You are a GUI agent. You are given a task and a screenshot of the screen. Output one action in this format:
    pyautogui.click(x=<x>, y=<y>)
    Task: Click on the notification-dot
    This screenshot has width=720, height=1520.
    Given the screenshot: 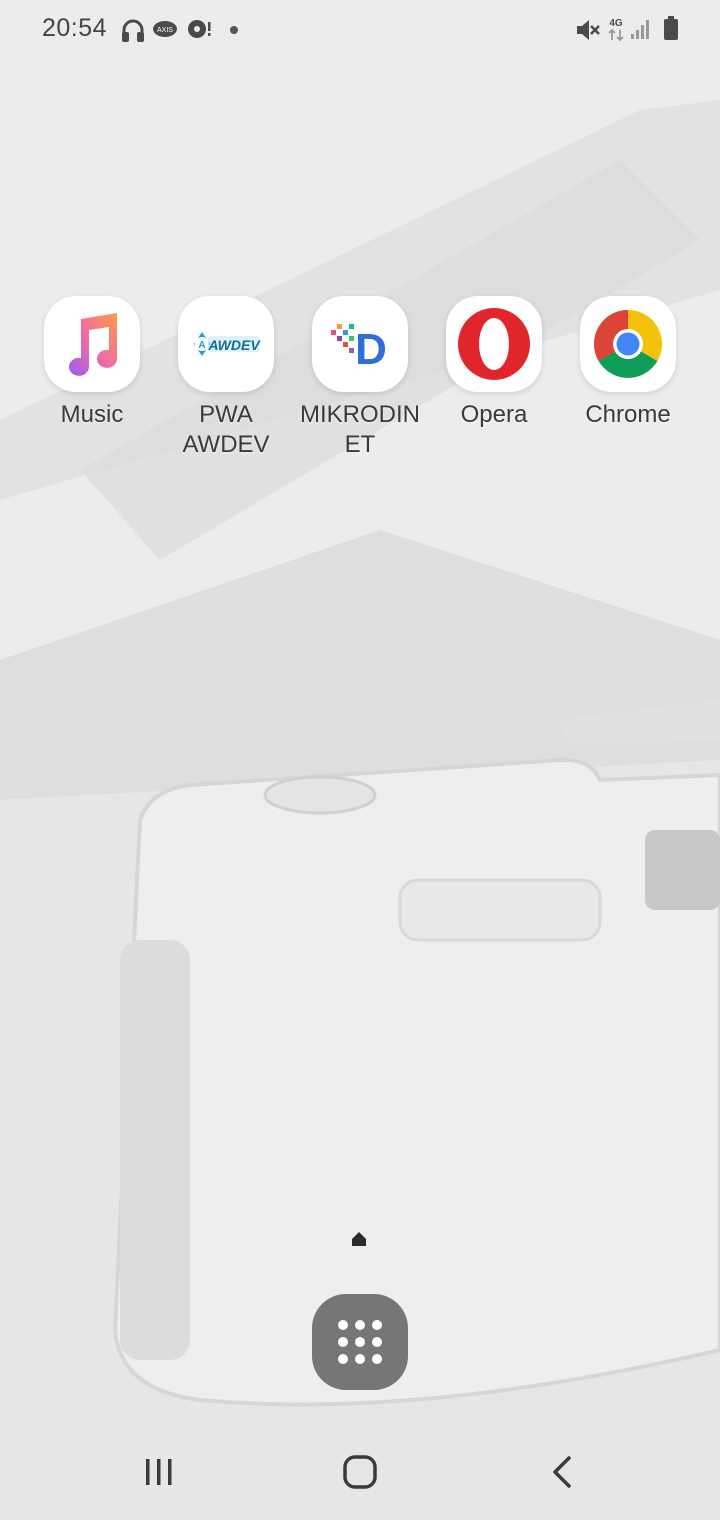 What is the action you would take?
    pyautogui.click(x=234, y=30)
    